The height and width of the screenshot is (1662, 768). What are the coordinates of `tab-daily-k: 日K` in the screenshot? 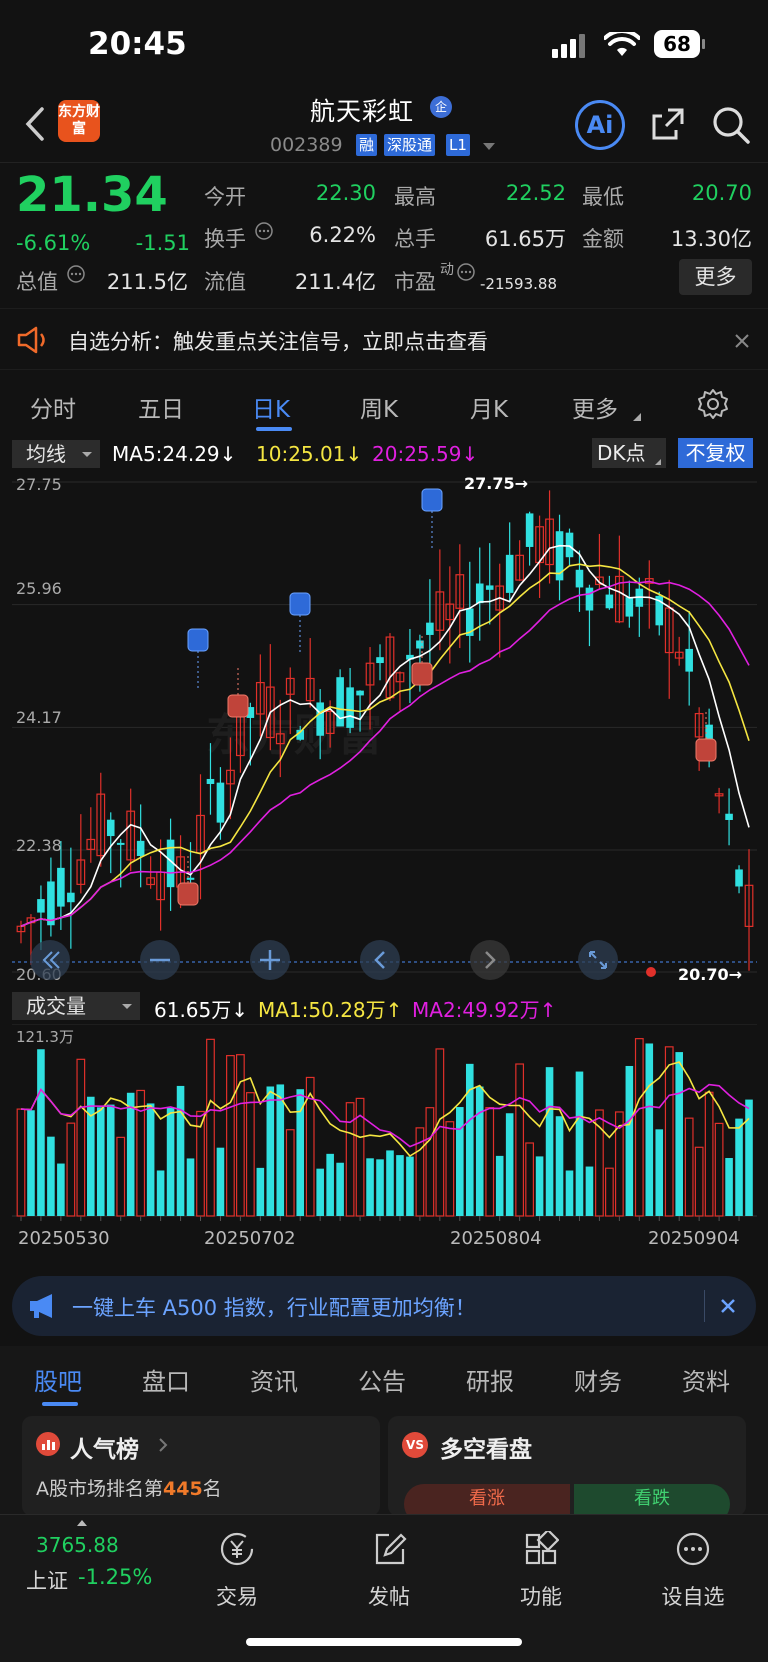 It's located at (271, 407).